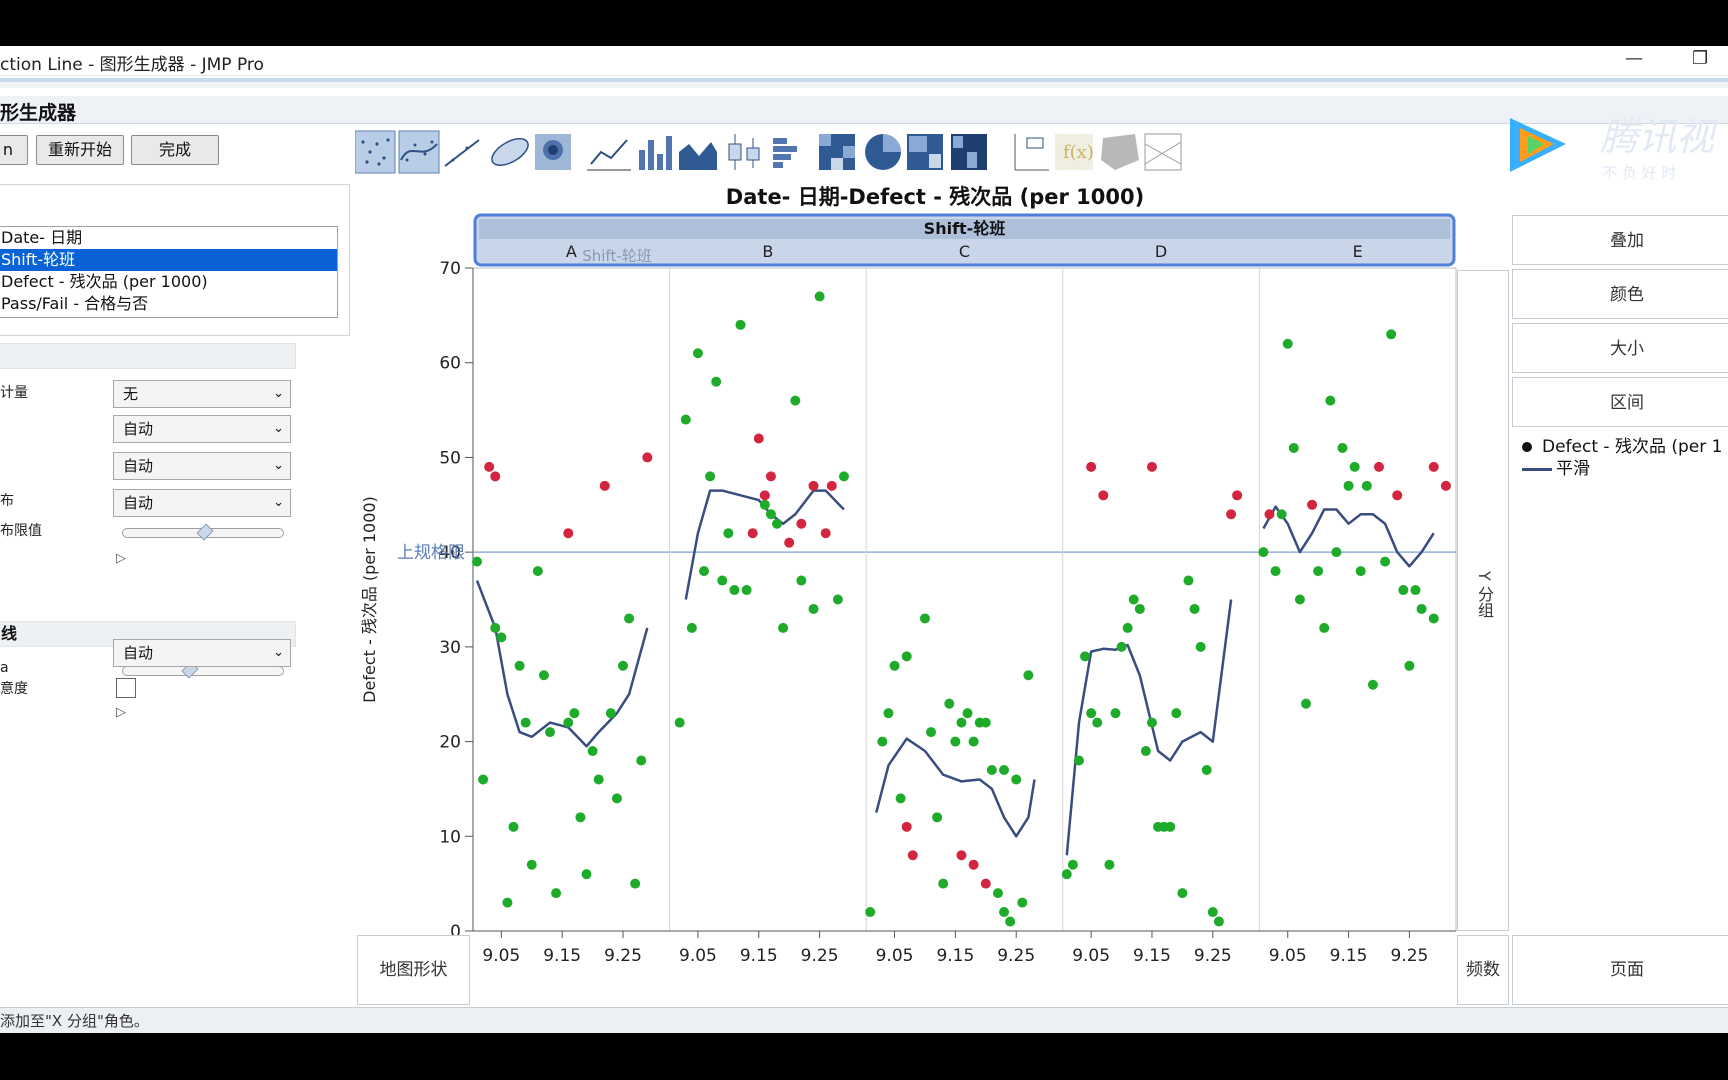 Image resolution: width=1728 pixels, height=1080 pixels. Describe the element at coordinates (168, 260) in the screenshot. I see `variable-item-selected: Shift-轮班` at that location.